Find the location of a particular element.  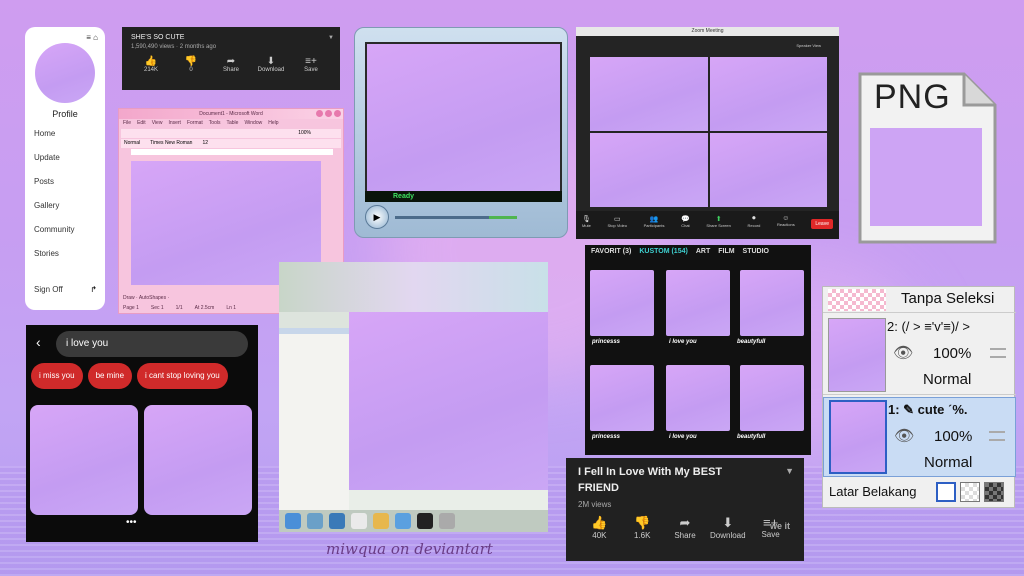

menu-home-icons: ≡ ⌂ is located at coordinates (92, 37).